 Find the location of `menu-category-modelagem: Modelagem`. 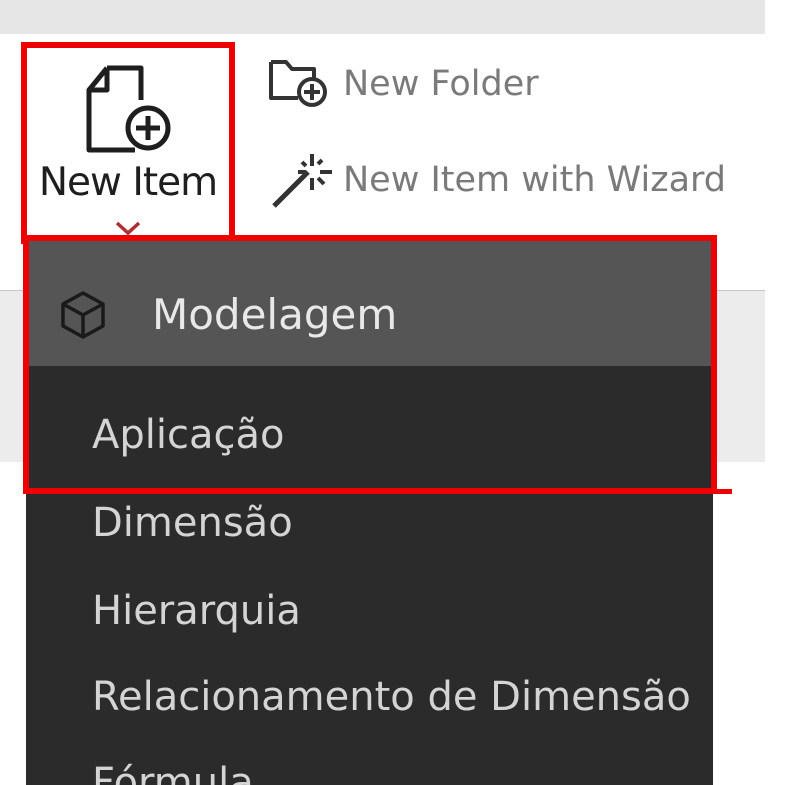

menu-category-modelagem: Modelagem is located at coordinates (369, 303).